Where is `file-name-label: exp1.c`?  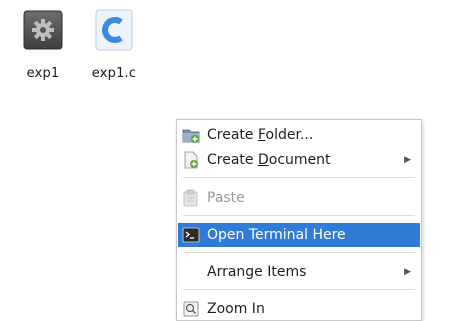
file-name-label: exp1.c is located at coordinates (114, 73).